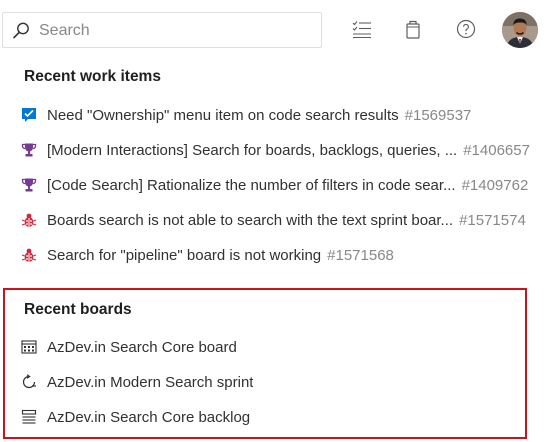 The height and width of the screenshot is (442, 545). What do you see at coordinates (413, 29) in the screenshot?
I see `shopping-bag-icon` at bounding box center [413, 29].